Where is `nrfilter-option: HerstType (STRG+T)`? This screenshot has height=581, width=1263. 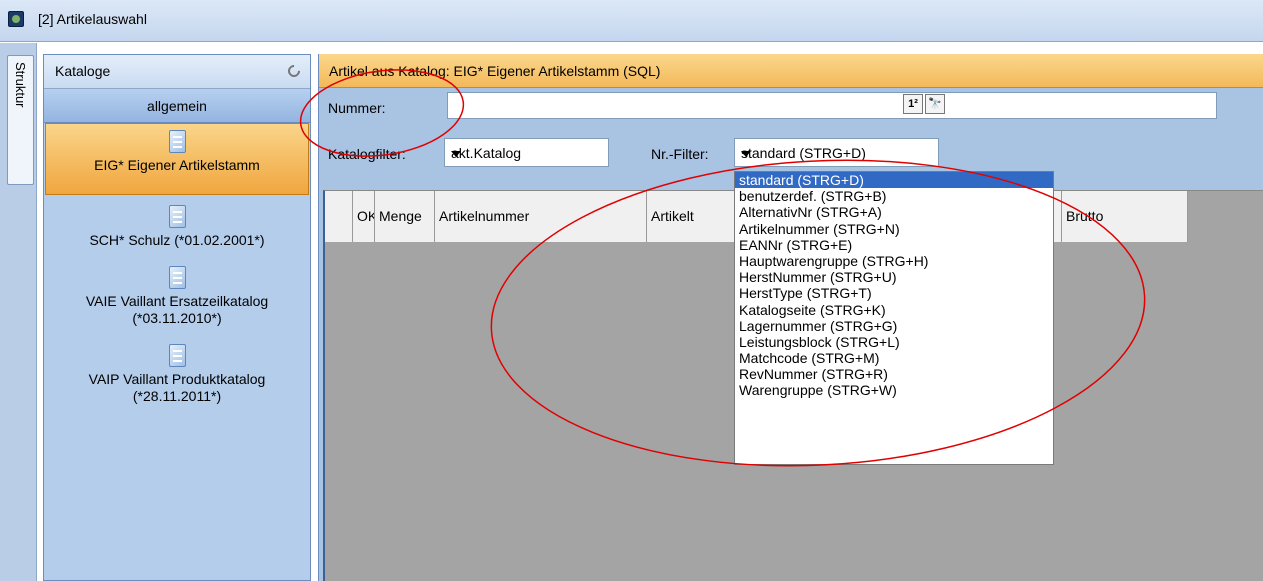 nrfilter-option: HerstType (STRG+T) is located at coordinates (894, 293).